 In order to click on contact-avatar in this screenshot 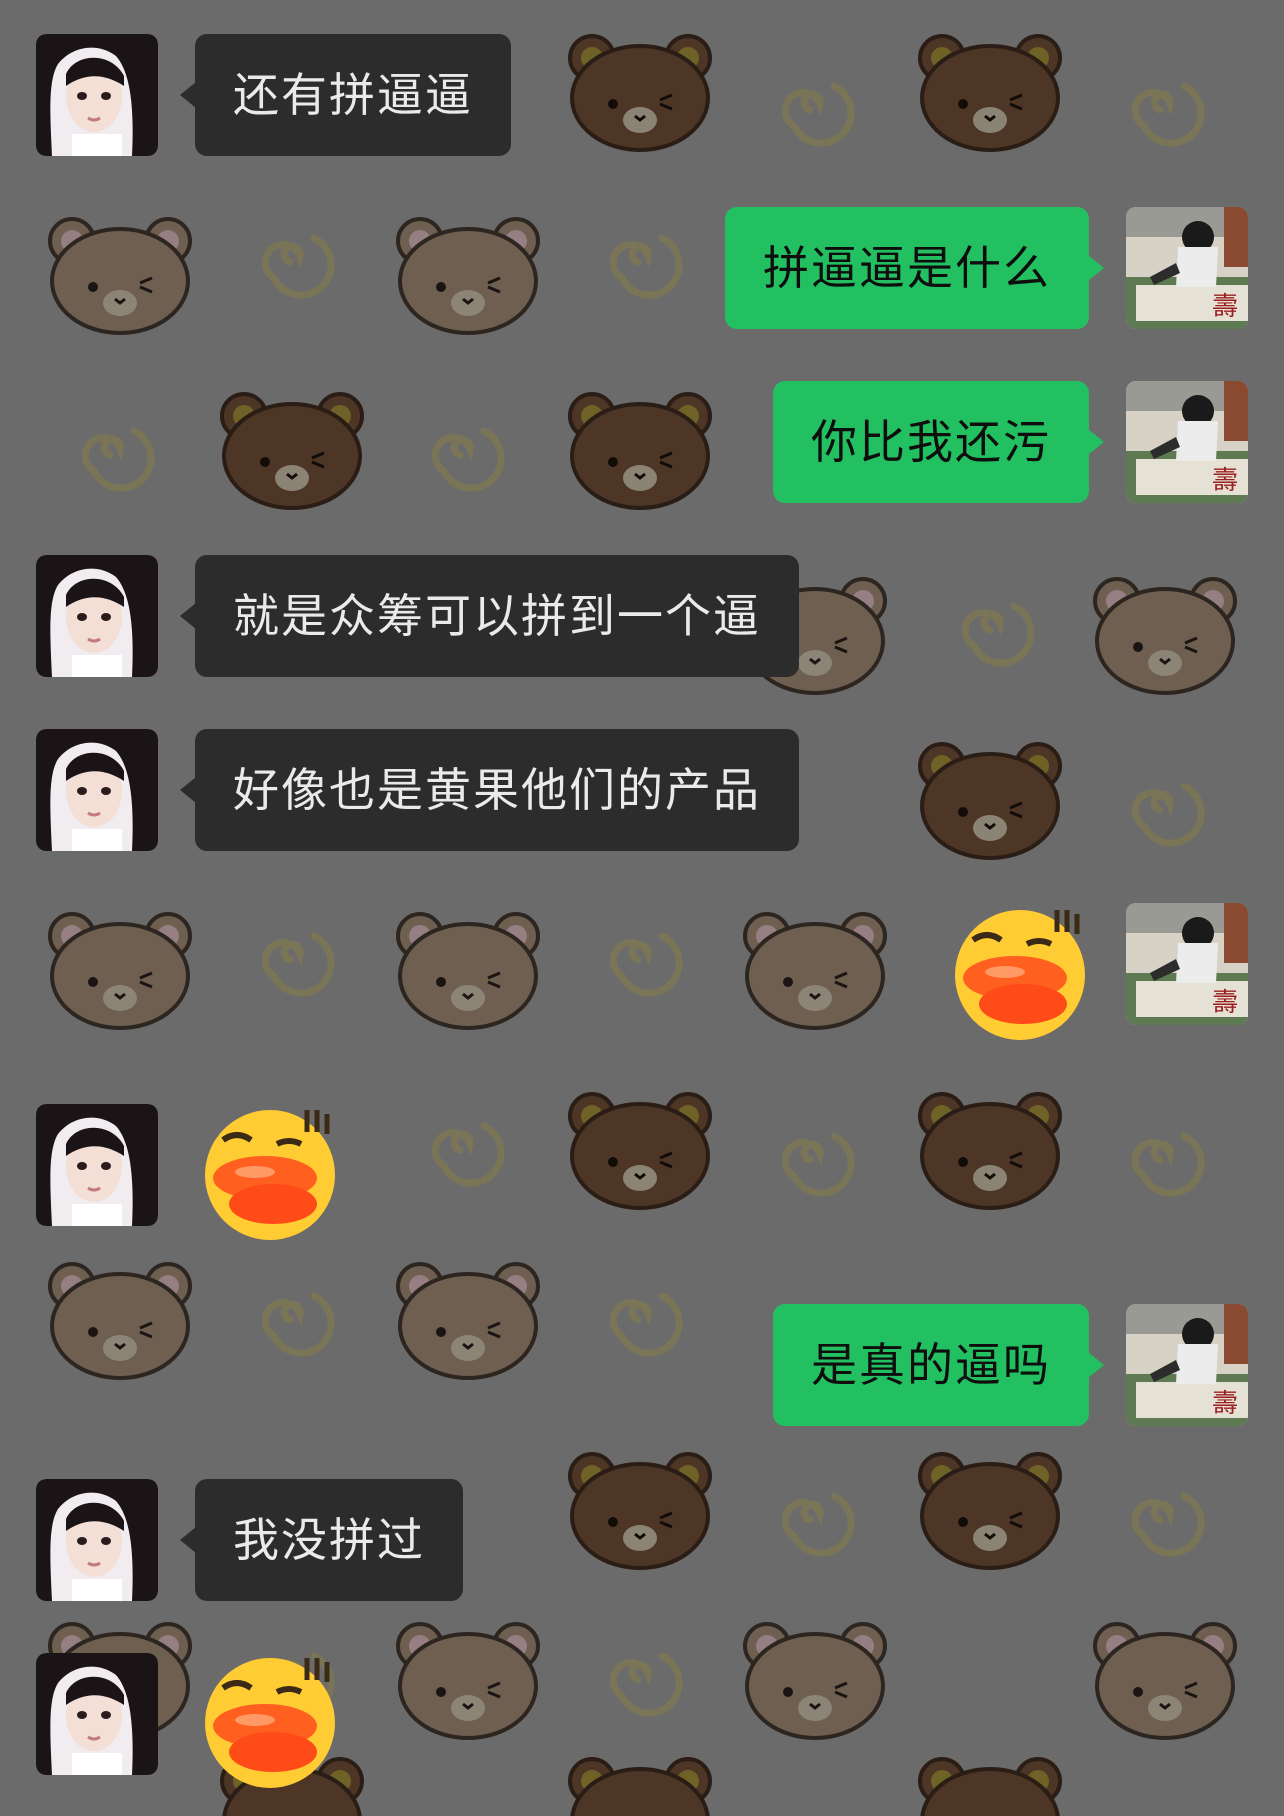, I will do `click(97, 1714)`.